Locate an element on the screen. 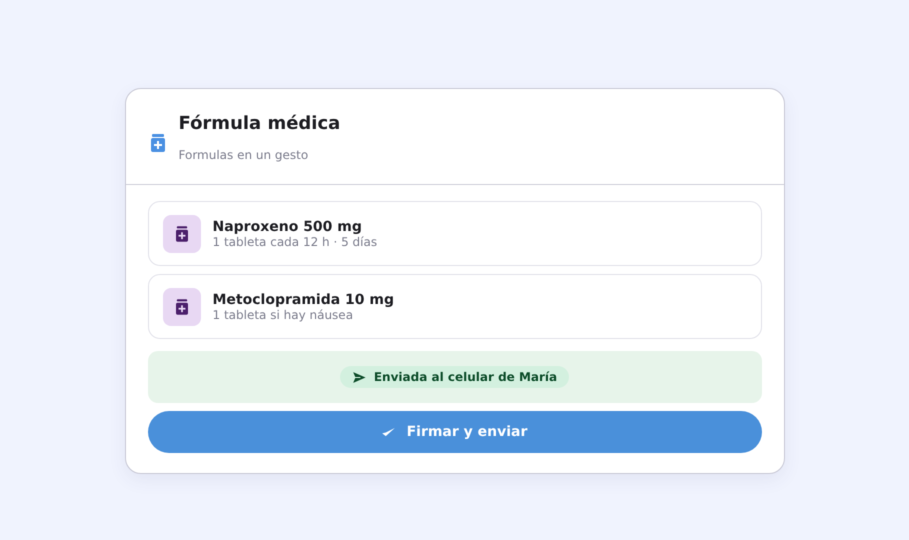  medication-name: Metoclopramida 10 mg is located at coordinates (303, 300).